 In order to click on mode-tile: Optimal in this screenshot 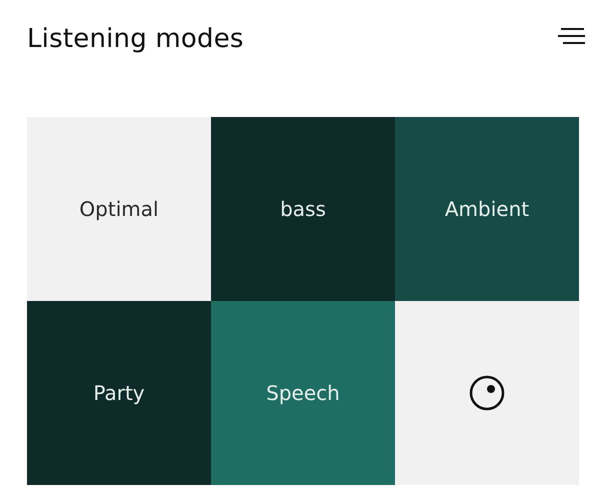, I will do `click(119, 209)`.